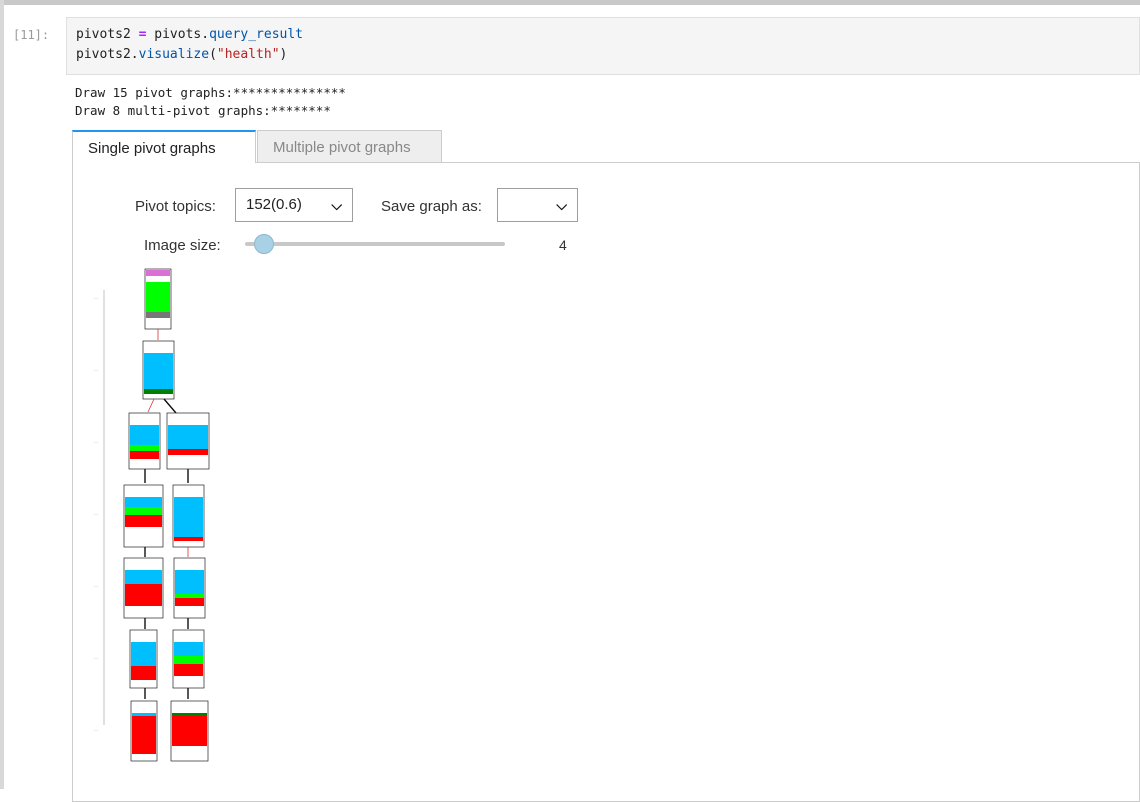 This screenshot has width=1140, height=802. I want to click on code-function: visualize, so click(174, 54).